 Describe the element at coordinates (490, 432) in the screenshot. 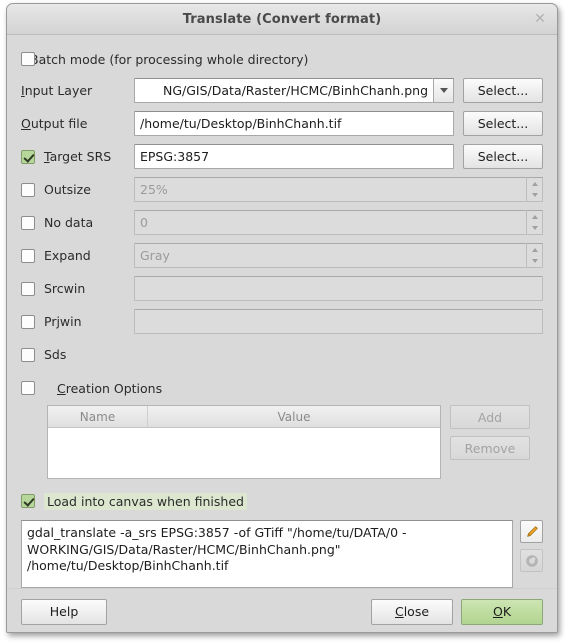

I see `creation-options-buttons: Add Remove` at that location.